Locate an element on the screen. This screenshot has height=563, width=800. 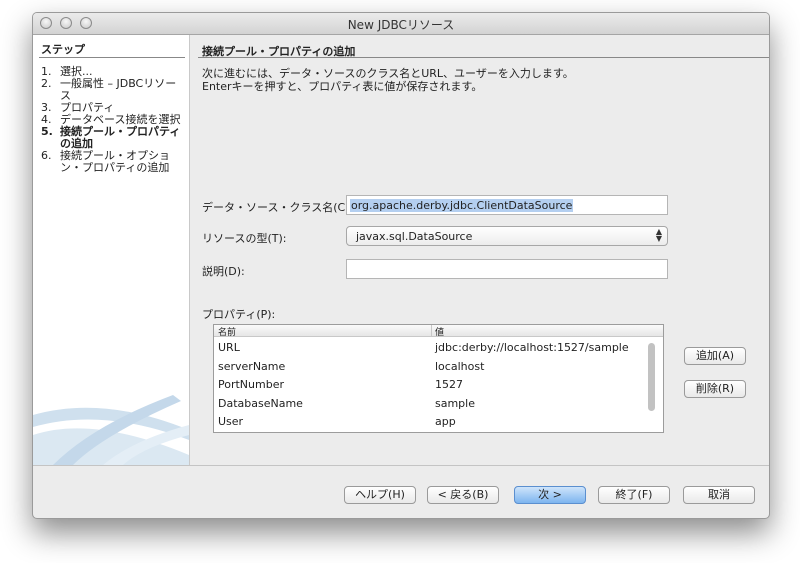
decorative-swoosh-graphic is located at coordinates (111, 430).